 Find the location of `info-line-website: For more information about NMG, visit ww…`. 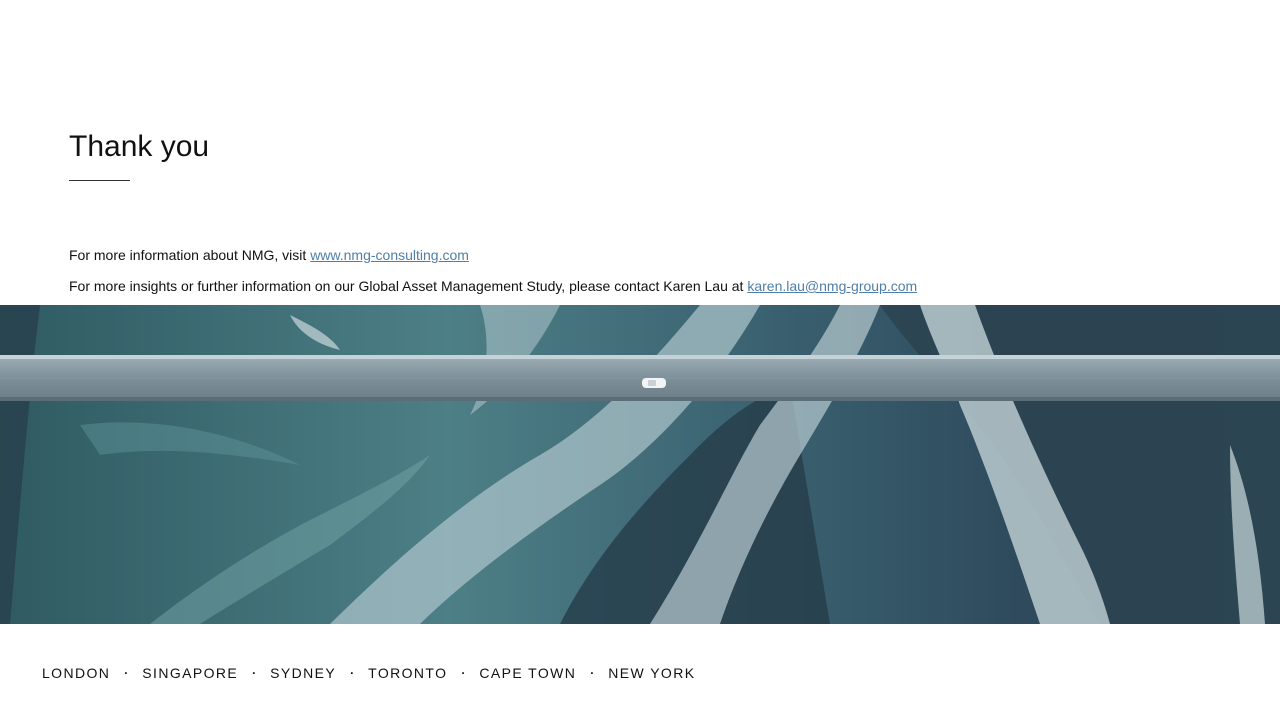

info-line-website: For more information about NMG, visit ww… is located at coordinates (269, 255).